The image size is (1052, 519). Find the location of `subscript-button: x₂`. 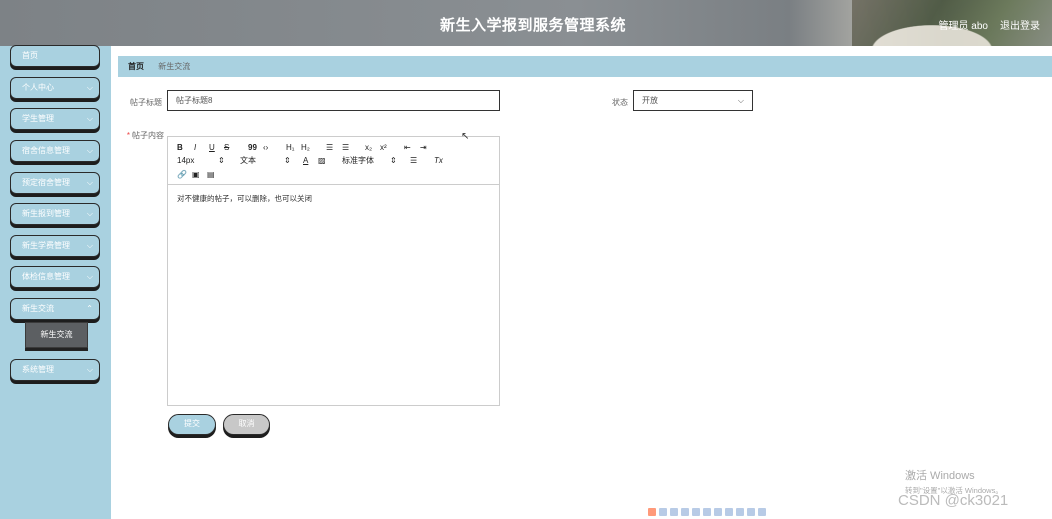

subscript-button: x₂ is located at coordinates (368, 148).